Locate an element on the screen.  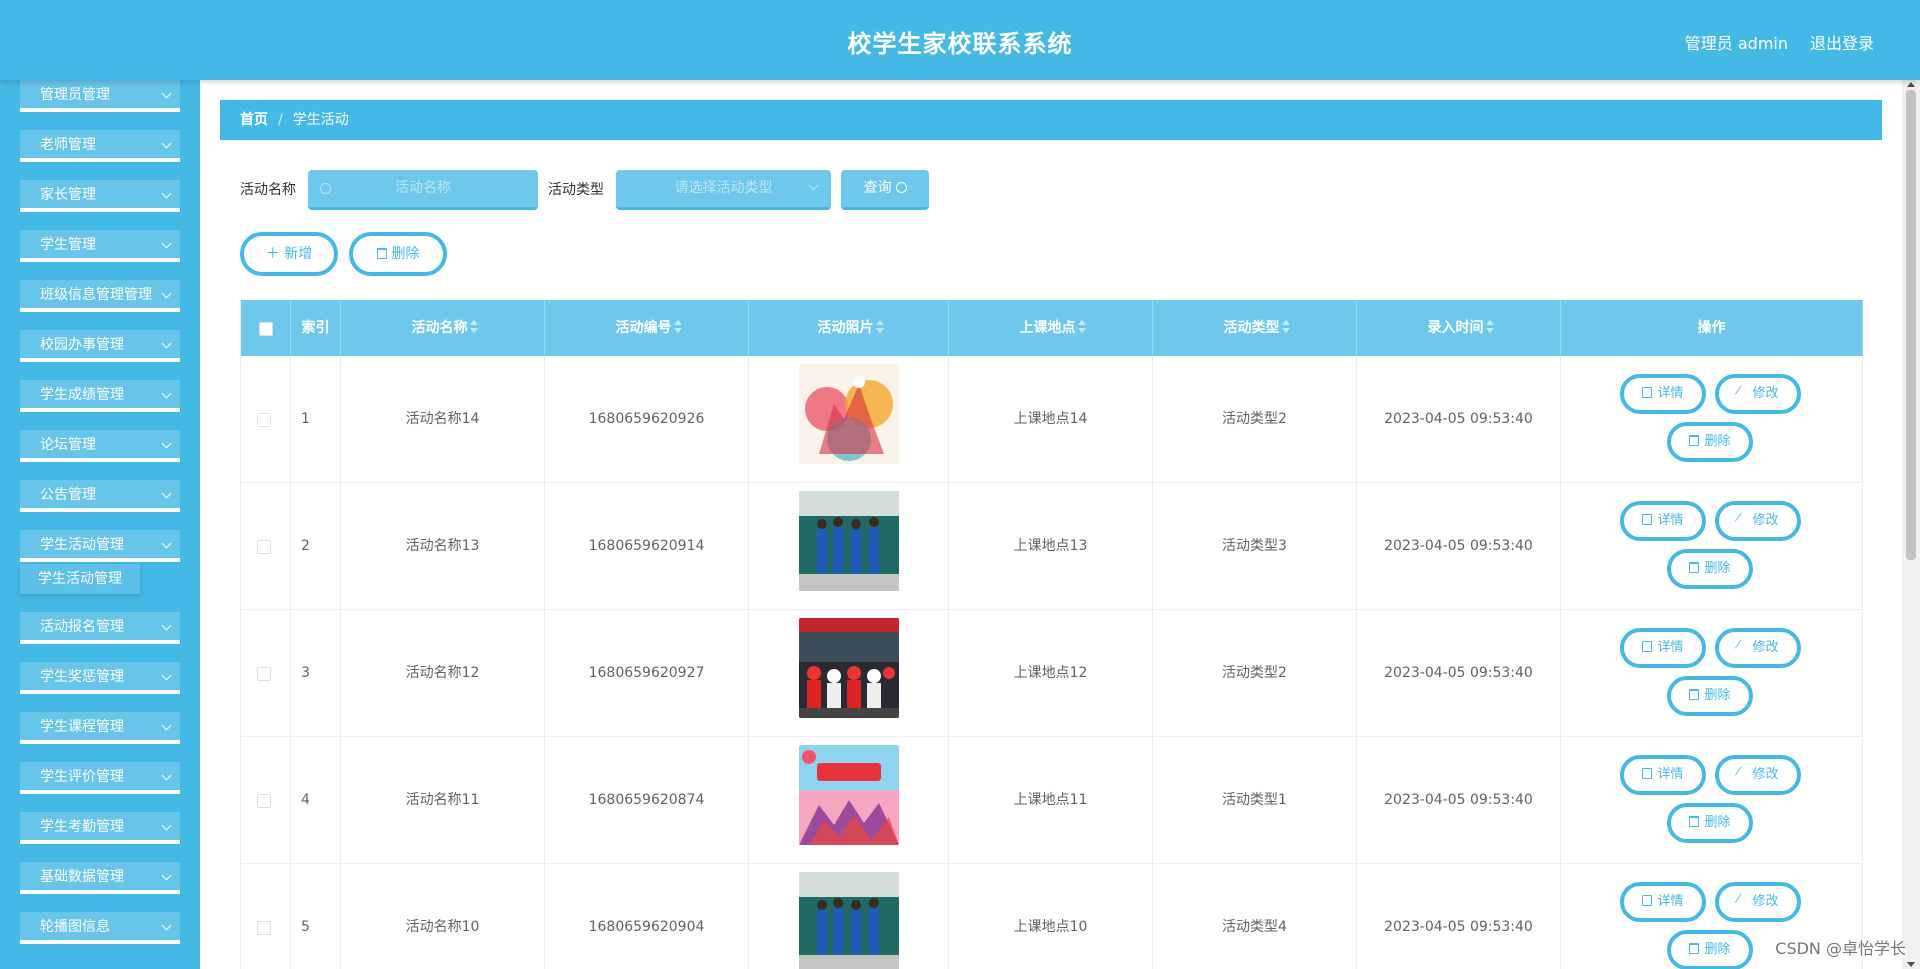
header-activity-photo: 活动照片 is located at coordinates (849, 328).